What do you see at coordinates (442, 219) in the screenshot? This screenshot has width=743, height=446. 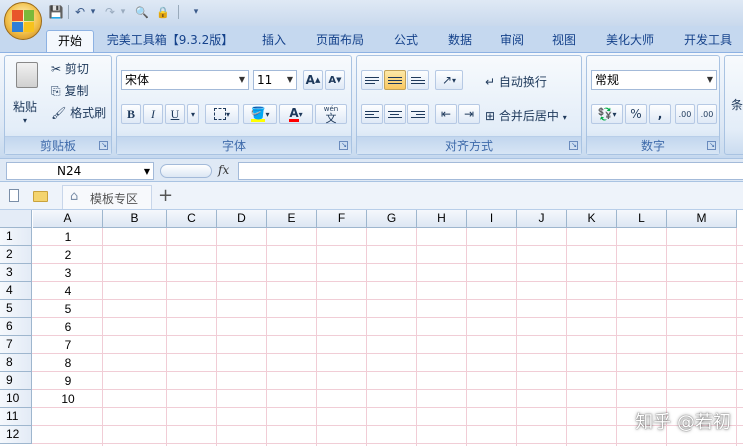 I see `column-header: H` at bounding box center [442, 219].